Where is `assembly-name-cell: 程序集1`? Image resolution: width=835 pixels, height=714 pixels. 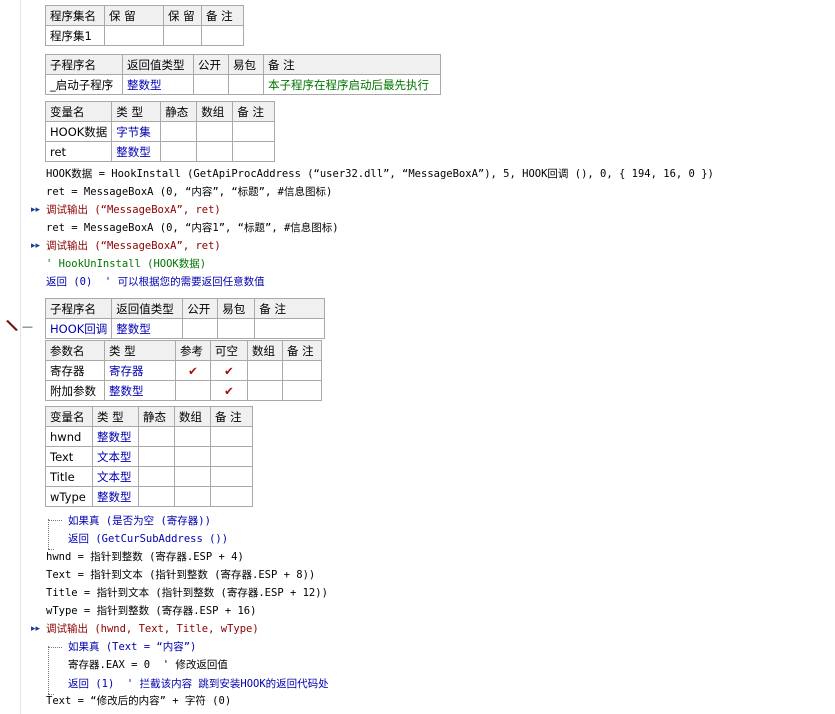
assembly-name-cell: 程序集1 is located at coordinates (75, 35).